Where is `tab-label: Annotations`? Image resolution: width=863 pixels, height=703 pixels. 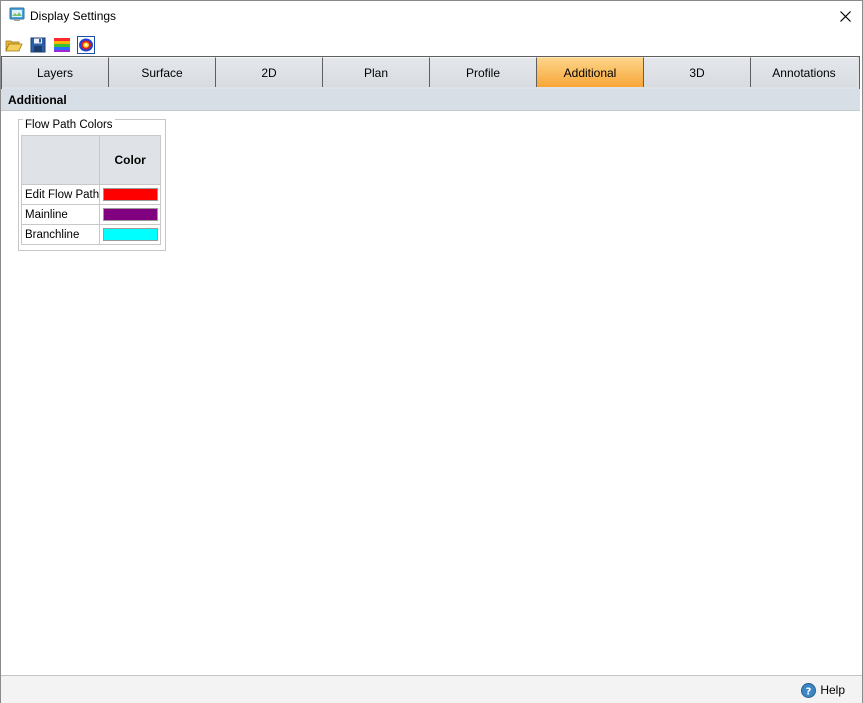 tab-label: Annotations is located at coordinates (804, 72).